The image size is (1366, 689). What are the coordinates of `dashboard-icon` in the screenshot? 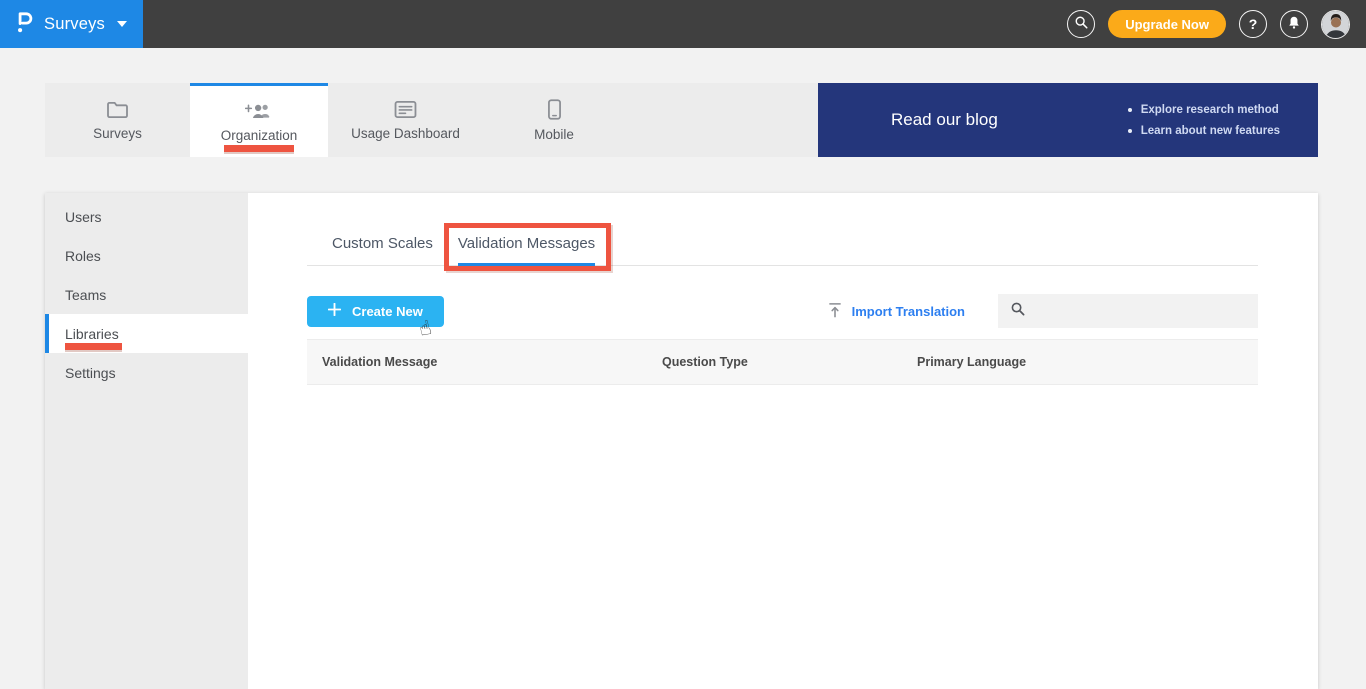 It's located at (405, 109).